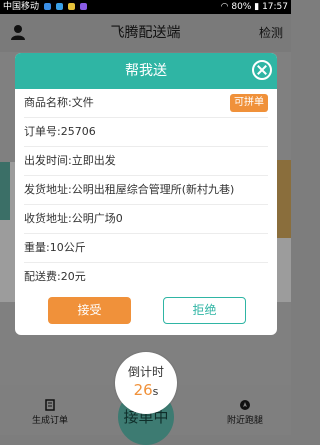  Describe the element at coordinates (50, 412) in the screenshot. I see `nav-create-order: 生成订单` at that location.